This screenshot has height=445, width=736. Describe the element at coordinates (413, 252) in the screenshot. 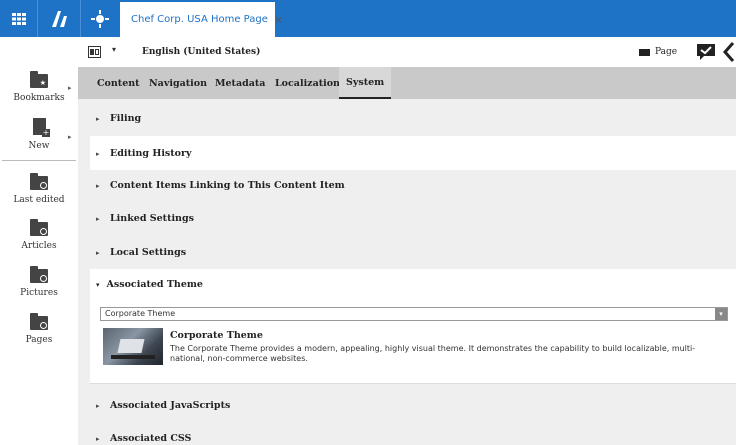

I see `section-local-settings: ▸ Local Settings` at that location.